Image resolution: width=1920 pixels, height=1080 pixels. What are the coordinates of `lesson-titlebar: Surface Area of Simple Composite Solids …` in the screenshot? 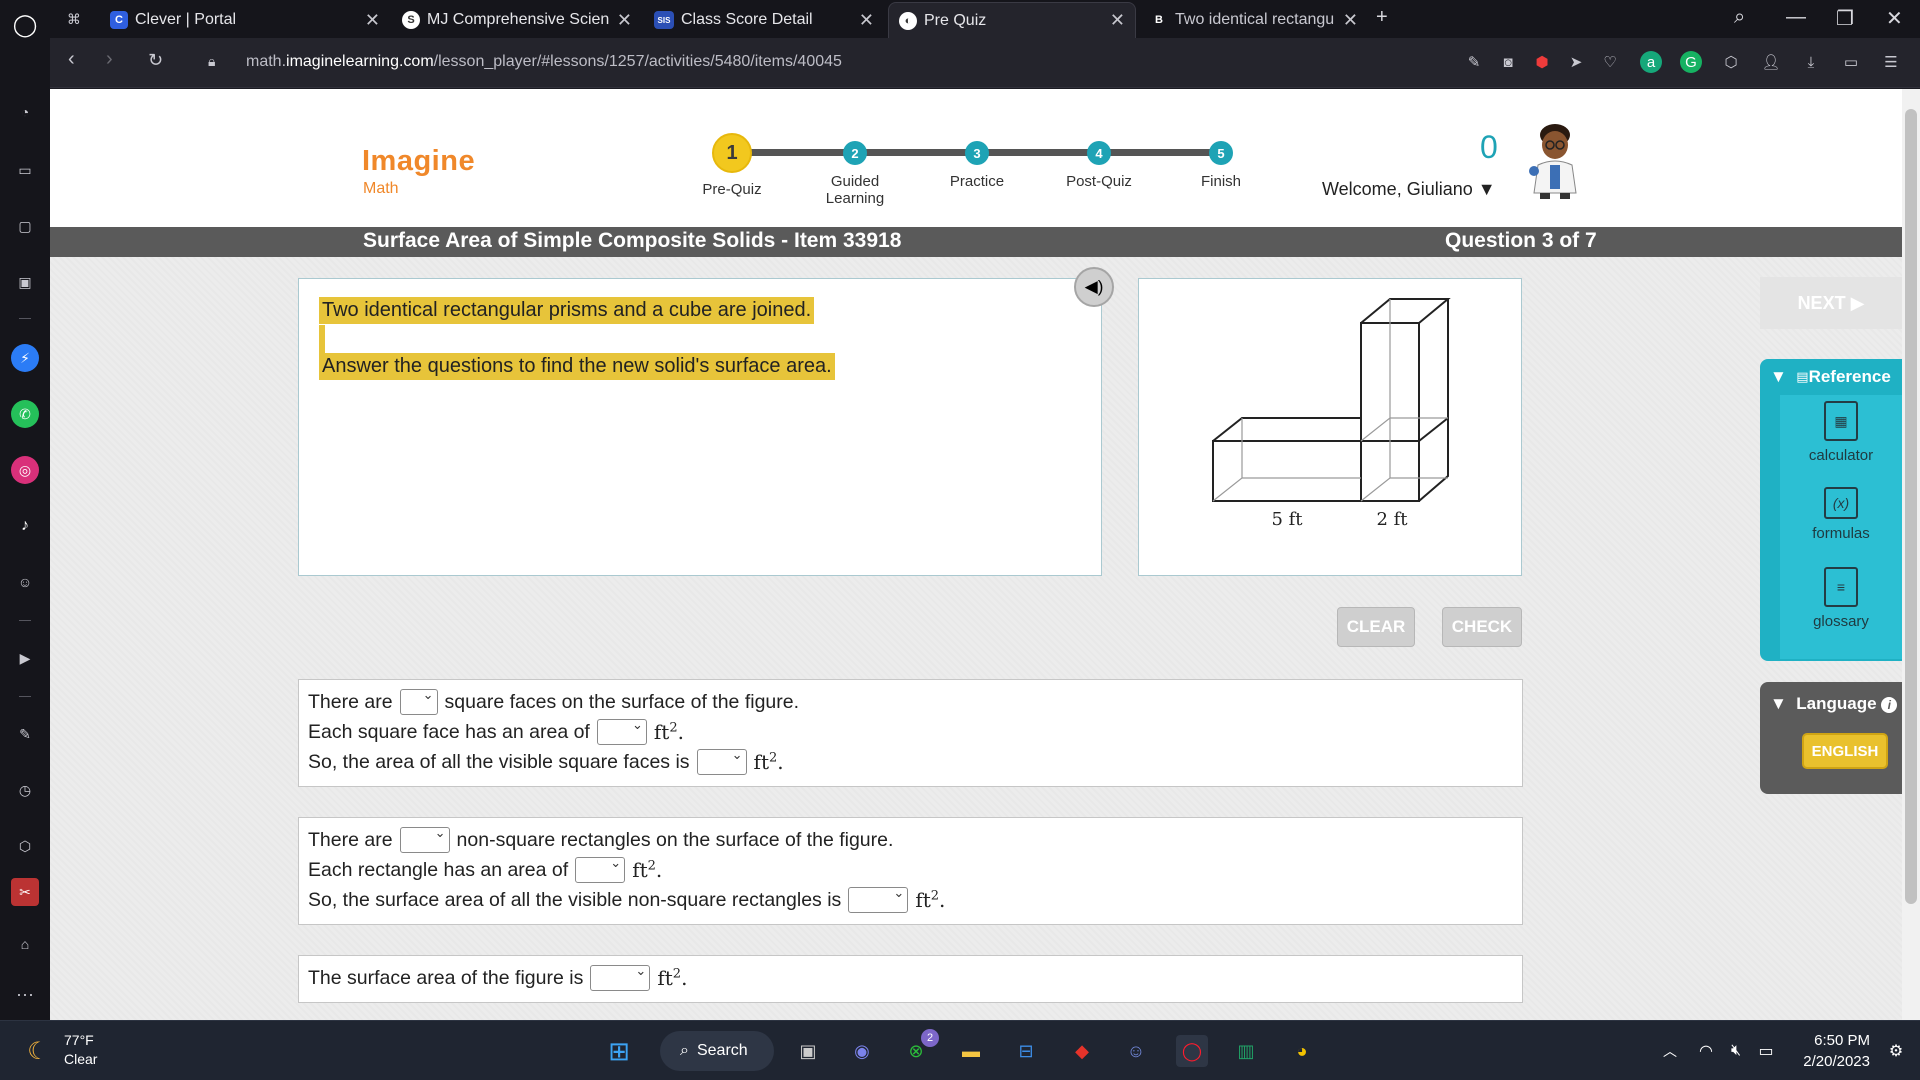 It's located at (976, 242).